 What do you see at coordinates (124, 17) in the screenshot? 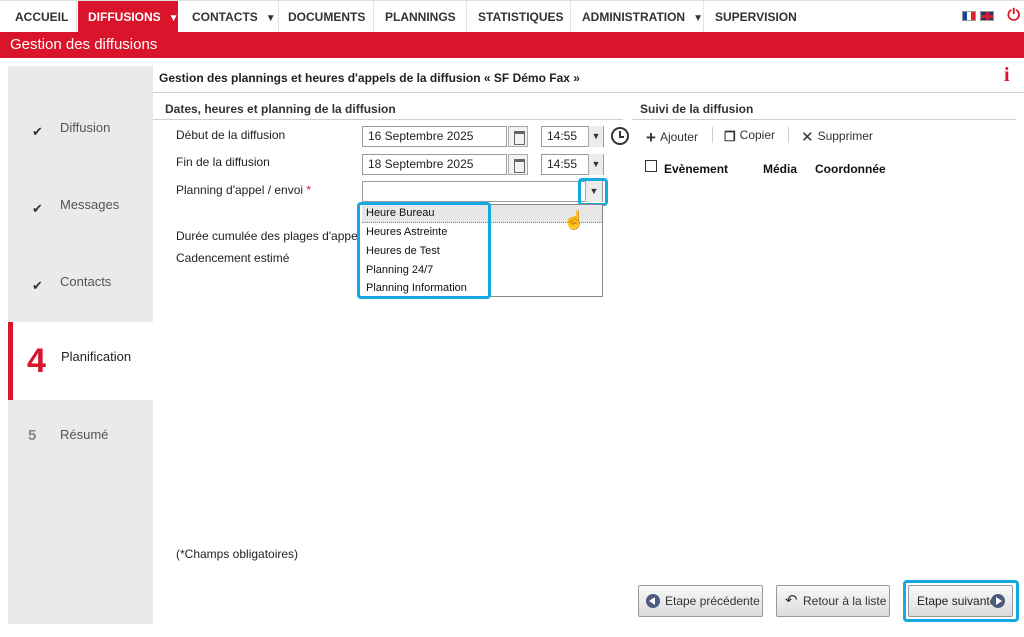
I see `nav-diffusions-label: DIFFUSIONS` at bounding box center [124, 17].